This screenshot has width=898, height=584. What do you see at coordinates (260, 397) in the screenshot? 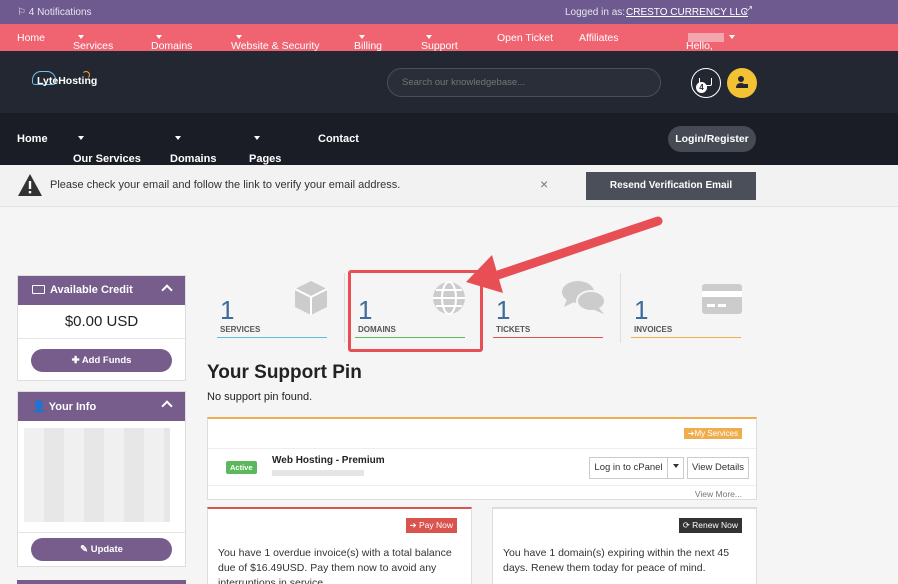
I see `support-pin-text: No support pin found.` at bounding box center [260, 397].